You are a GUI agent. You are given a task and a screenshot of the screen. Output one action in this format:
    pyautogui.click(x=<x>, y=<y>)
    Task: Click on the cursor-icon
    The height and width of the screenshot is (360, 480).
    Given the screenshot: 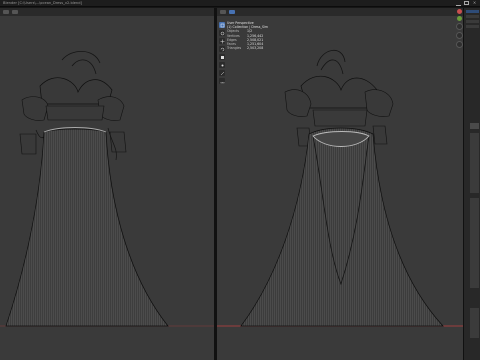 What is the action you would take?
    pyautogui.click(x=222, y=33)
    